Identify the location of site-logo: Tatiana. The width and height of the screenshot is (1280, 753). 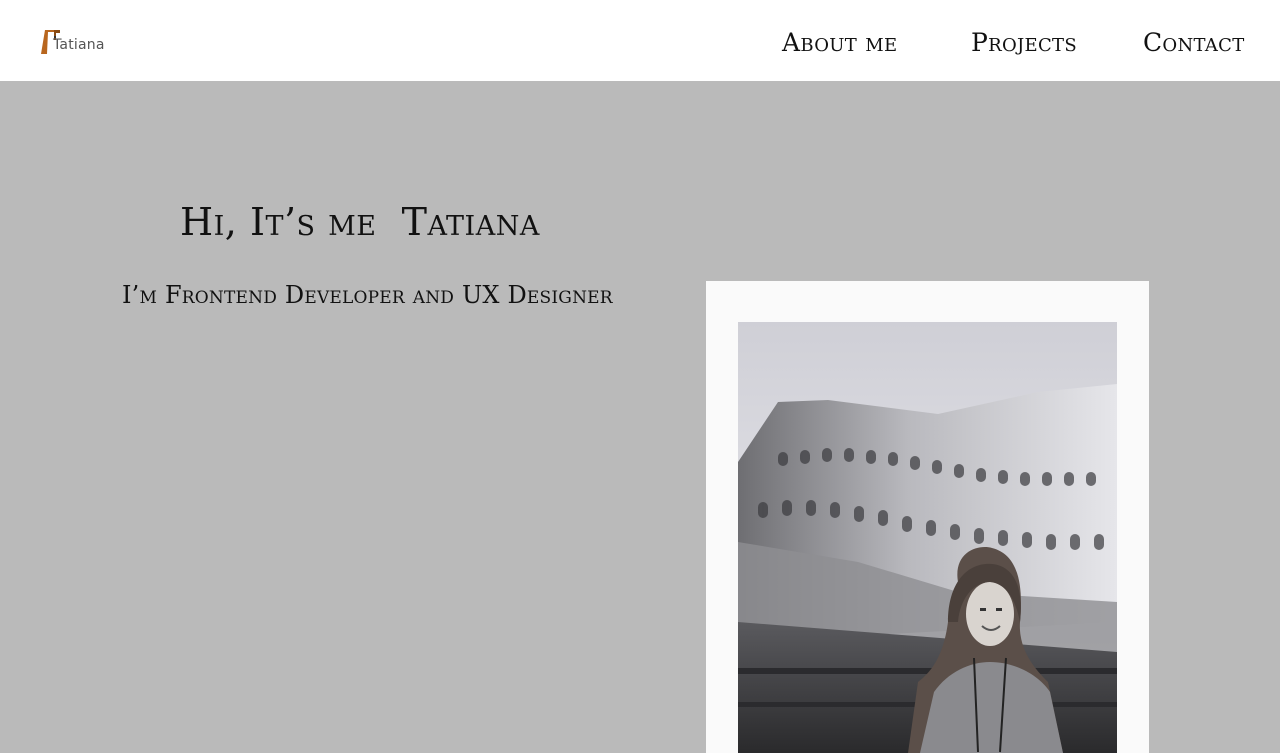
(72, 42).